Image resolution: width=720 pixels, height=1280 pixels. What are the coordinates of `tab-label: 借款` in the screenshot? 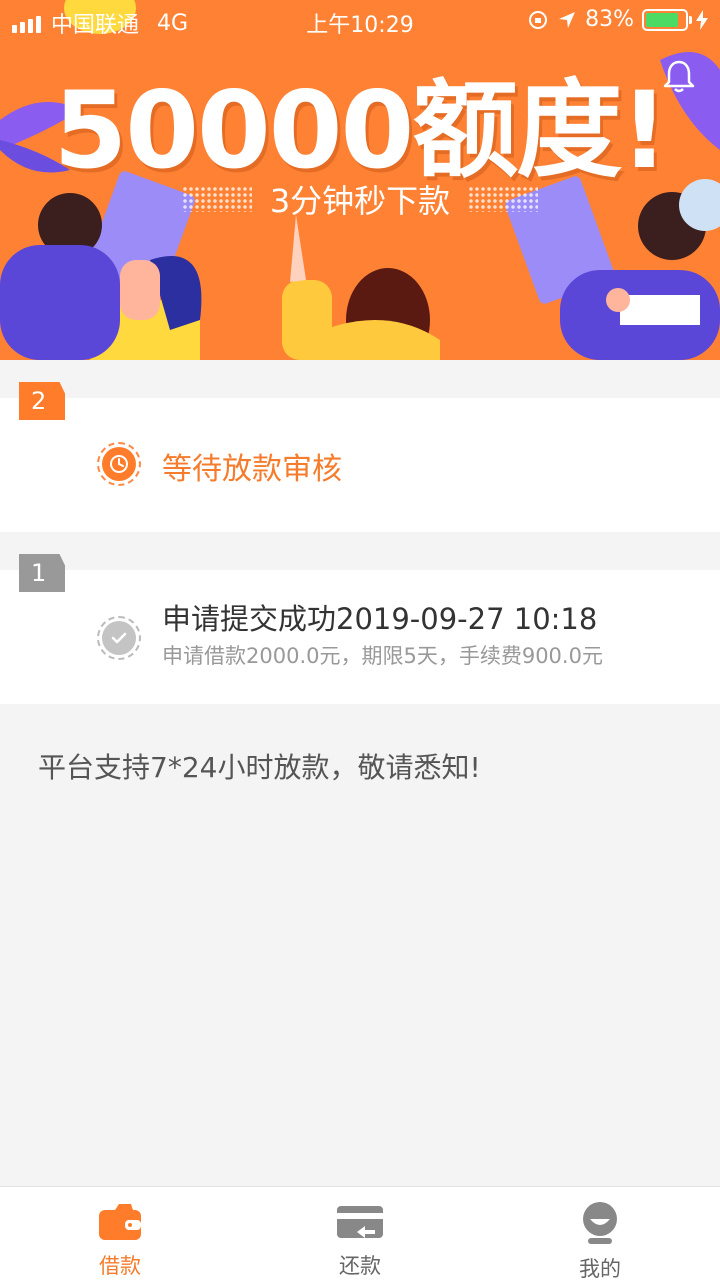 It's located at (120, 1266).